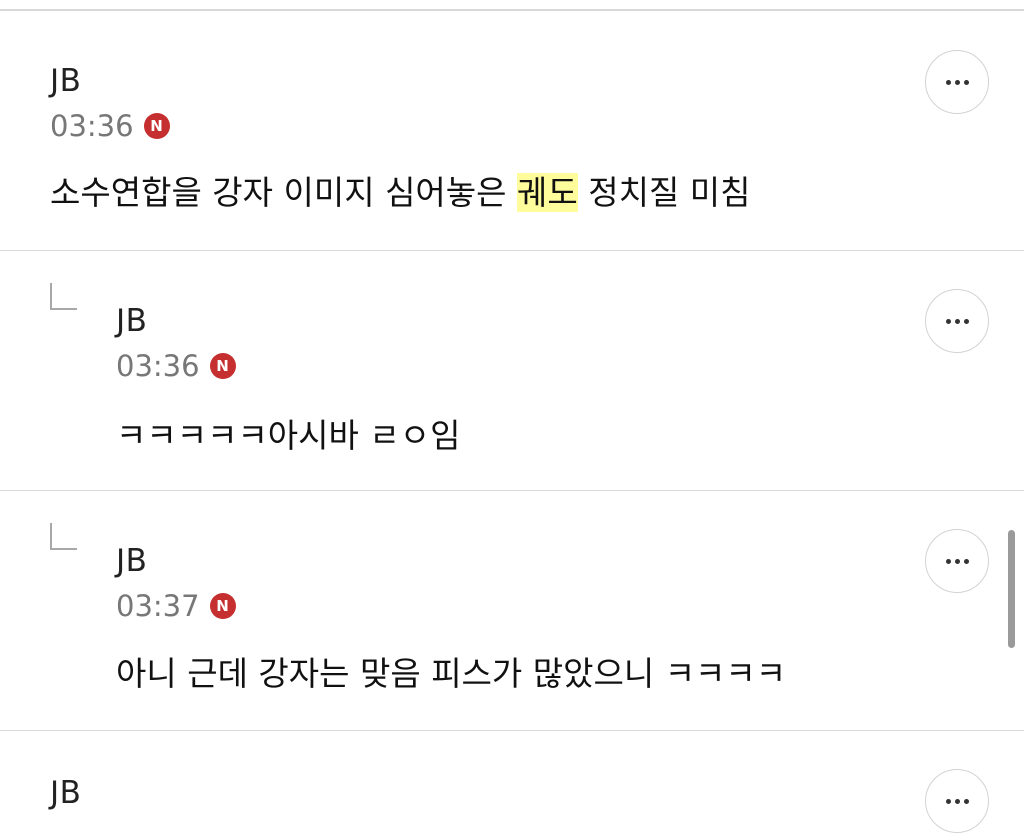  What do you see at coordinates (283, 192) in the screenshot?
I see `comment-text-part: 소수연합을 강자 이미지 심어놓은` at bounding box center [283, 192].